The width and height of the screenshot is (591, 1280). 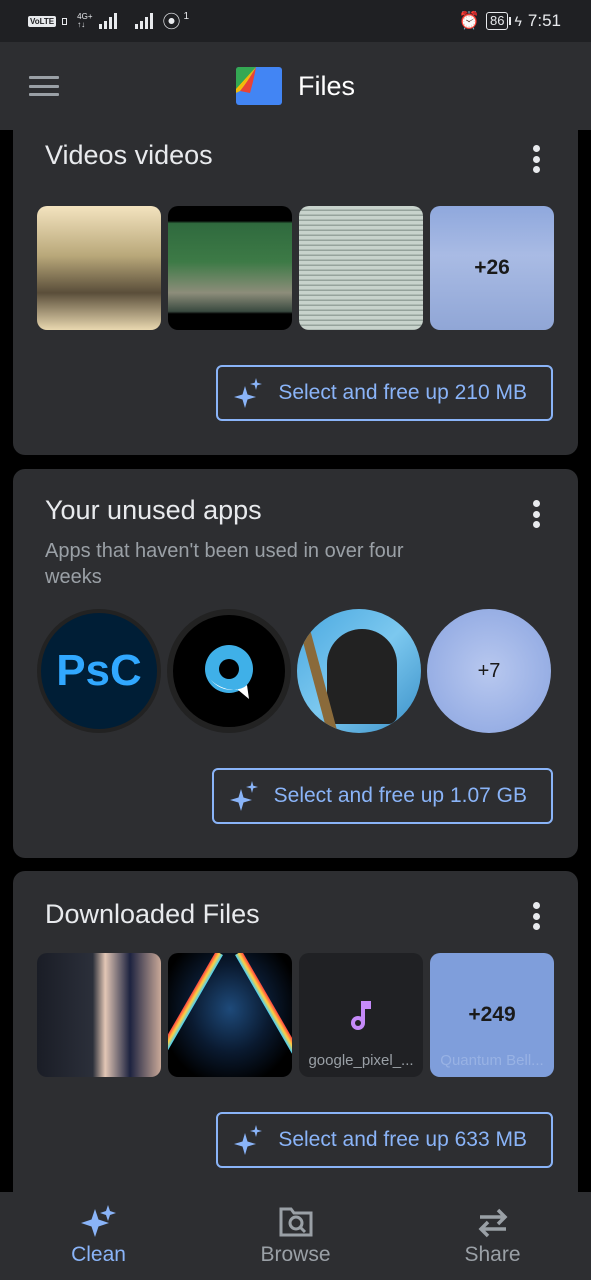 I want to click on card-title: Videos videos, so click(x=129, y=155).